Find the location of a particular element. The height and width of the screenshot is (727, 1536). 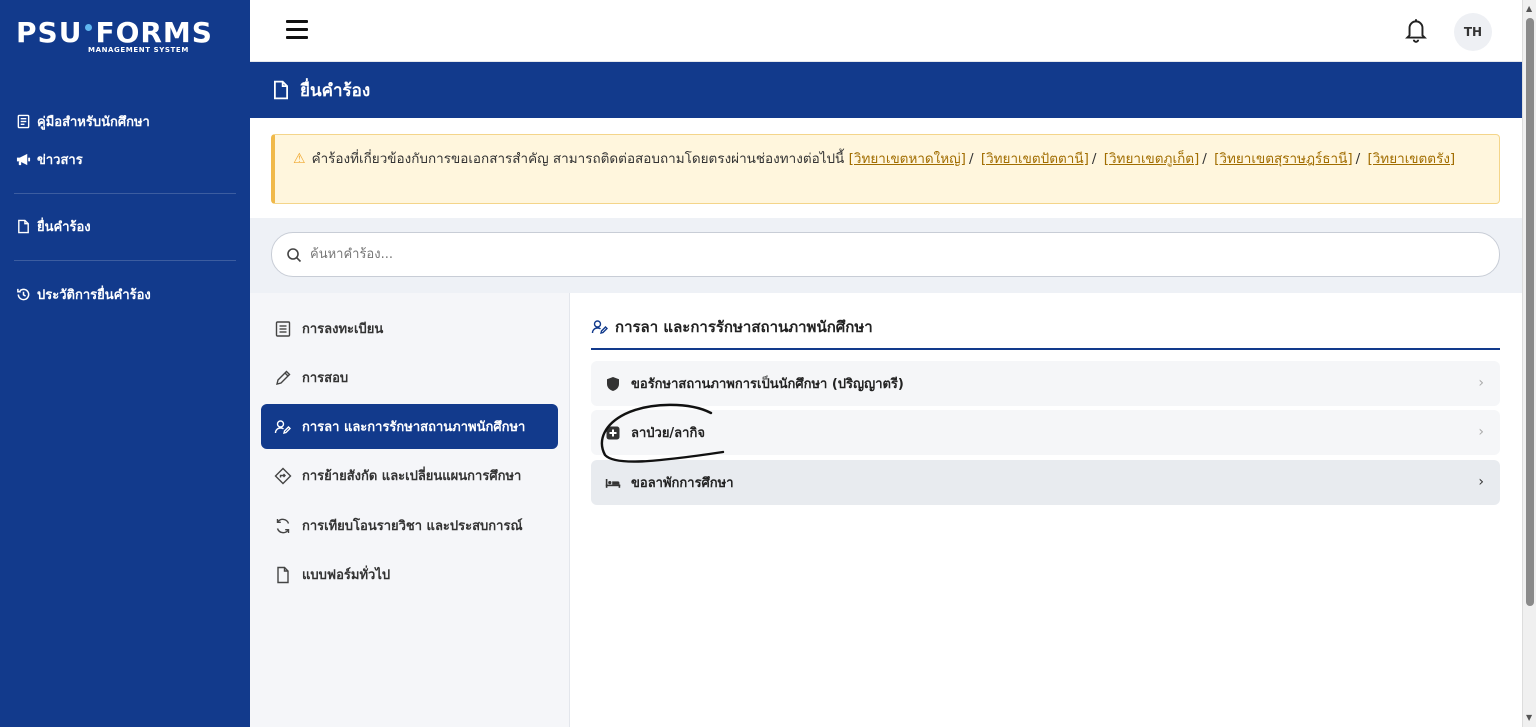

category-general-forms: แบบฟอร์มทั่วไป is located at coordinates (409, 574).